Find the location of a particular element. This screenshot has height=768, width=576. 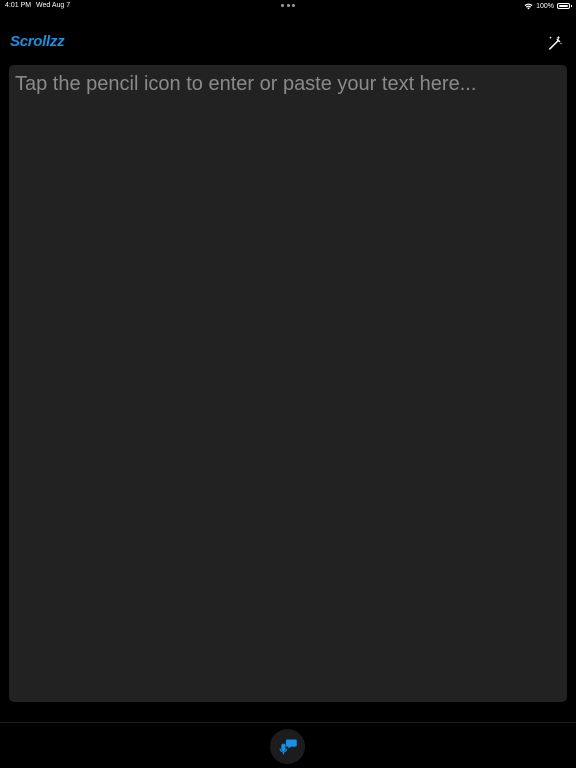

status-time: 4:01 PM is located at coordinates (18, 5).